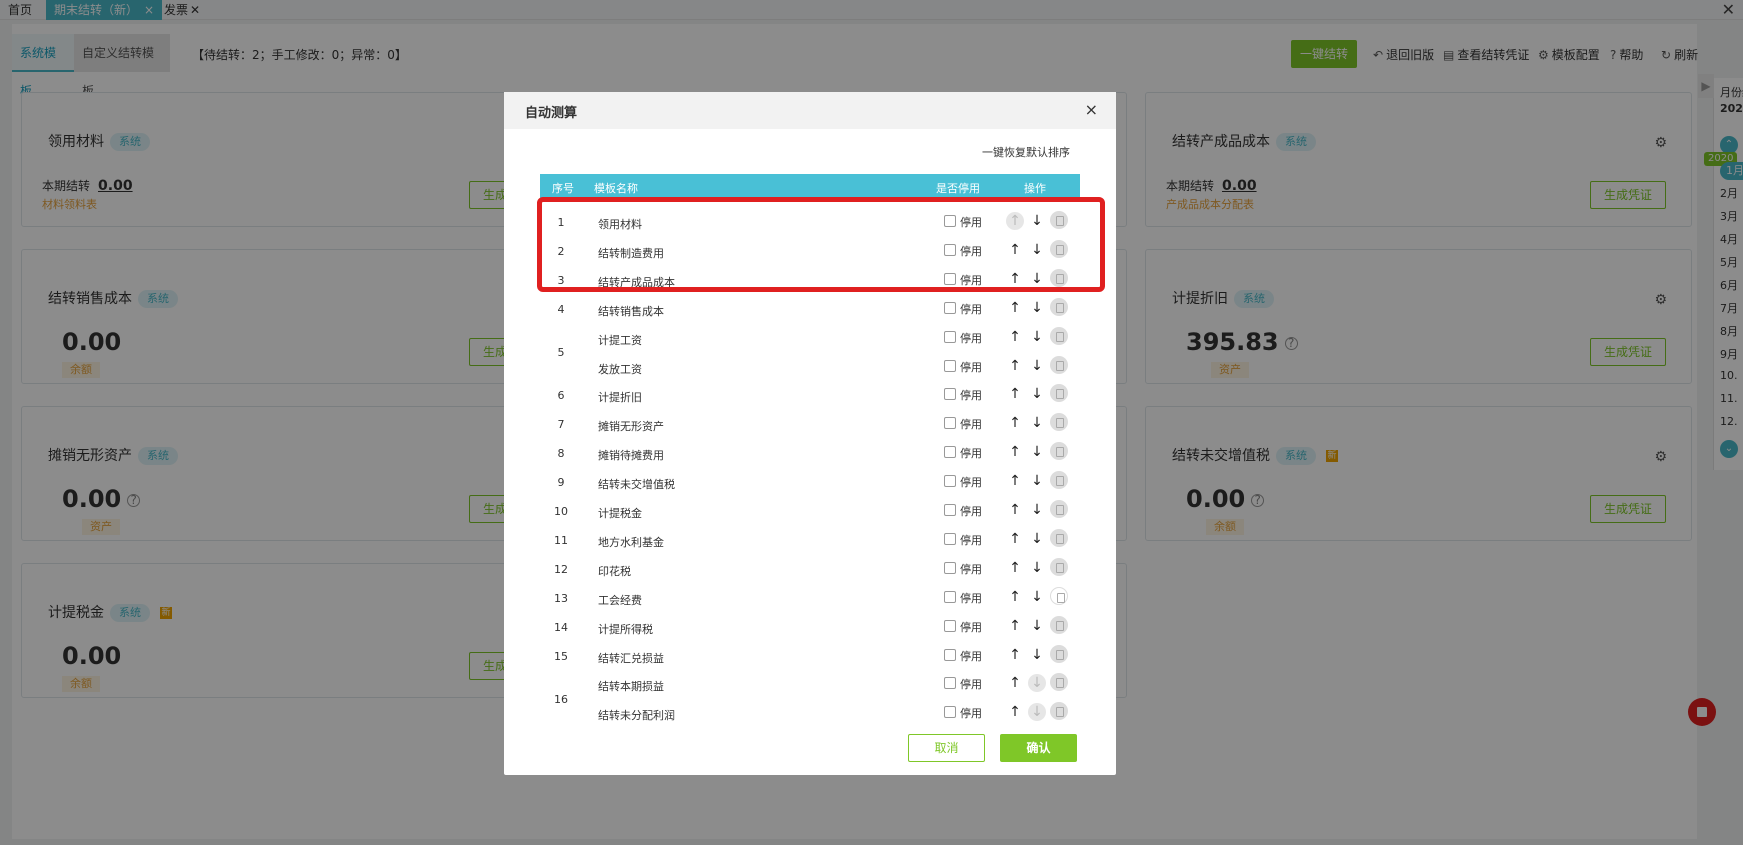 The height and width of the screenshot is (845, 1743). Describe the element at coordinates (946, 748) in the screenshot. I see `cancel-button: 取消` at that location.